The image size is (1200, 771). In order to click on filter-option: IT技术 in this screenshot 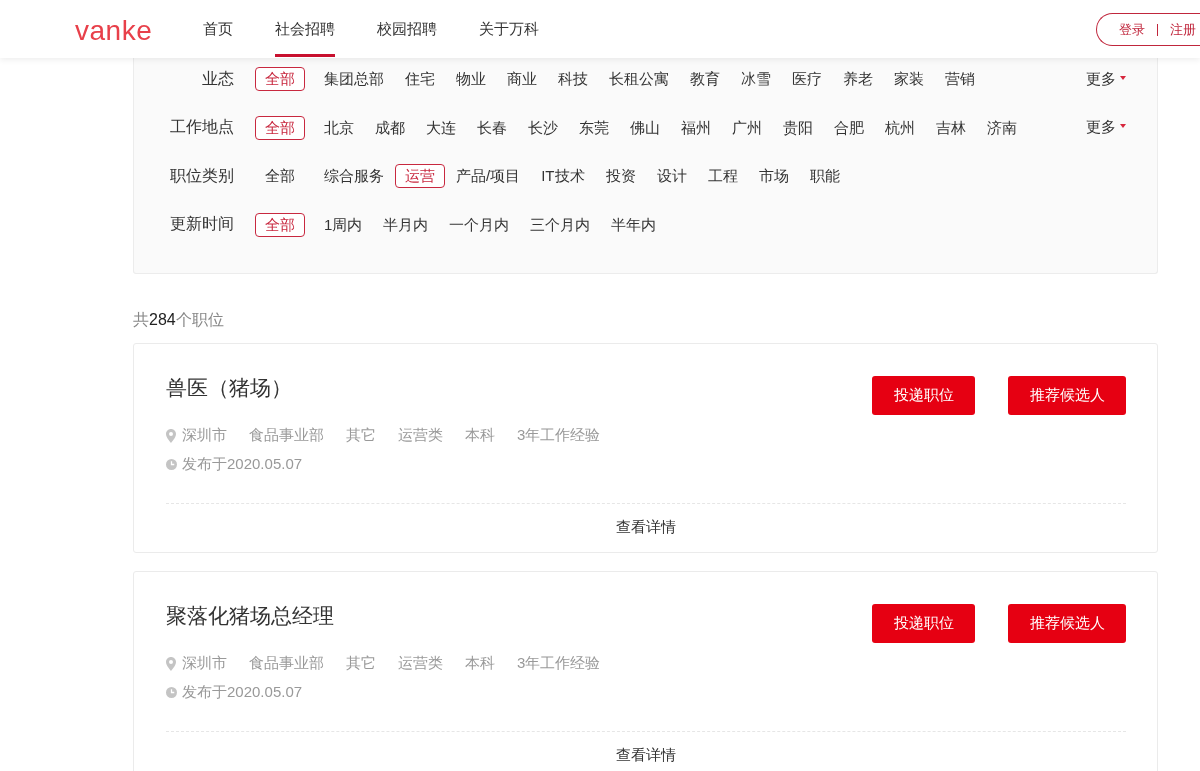, I will do `click(563, 176)`.